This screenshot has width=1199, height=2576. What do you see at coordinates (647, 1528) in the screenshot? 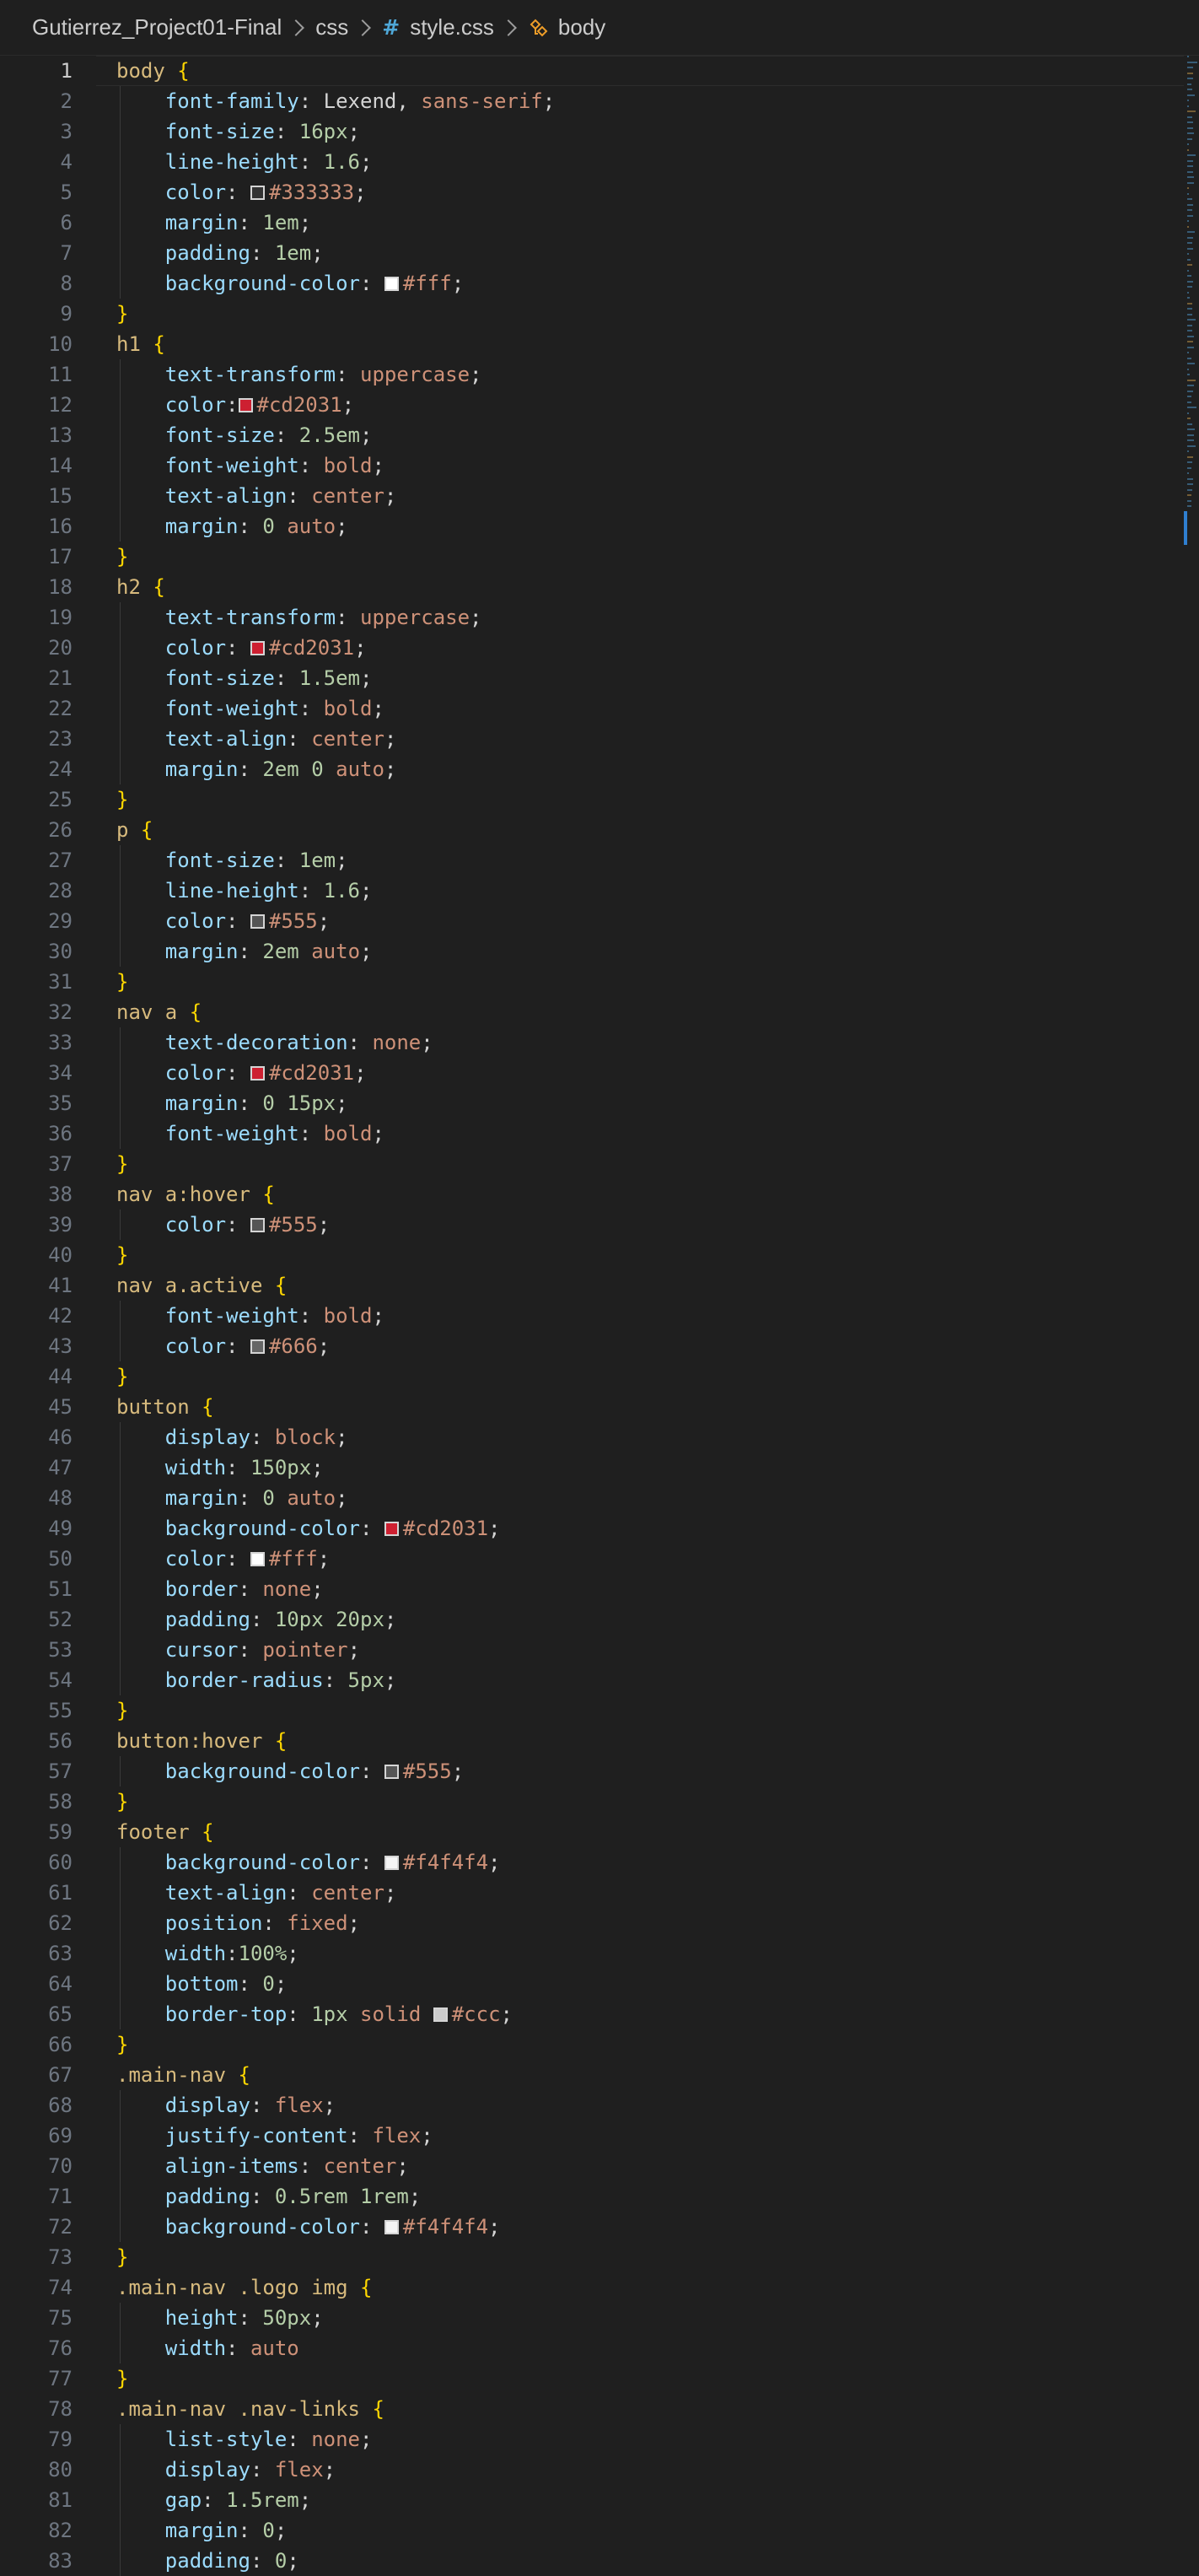
I see `code-line: background-color: #cd2031;` at bounding box center [647, 1528].